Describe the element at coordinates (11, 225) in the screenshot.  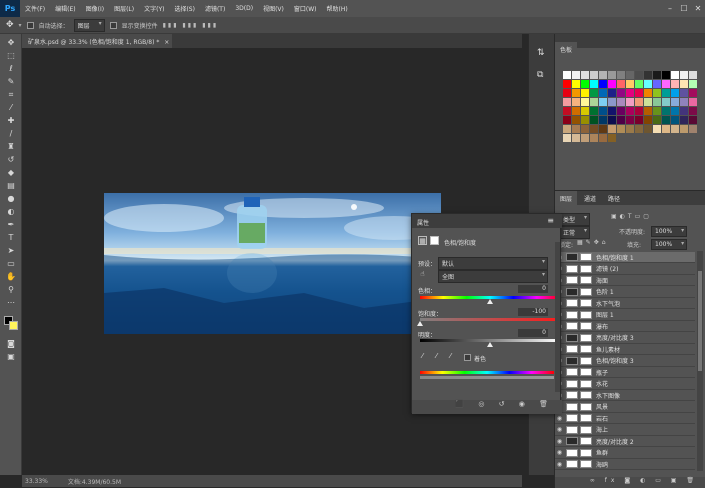
I see `pen-icon: ✒` at that location.